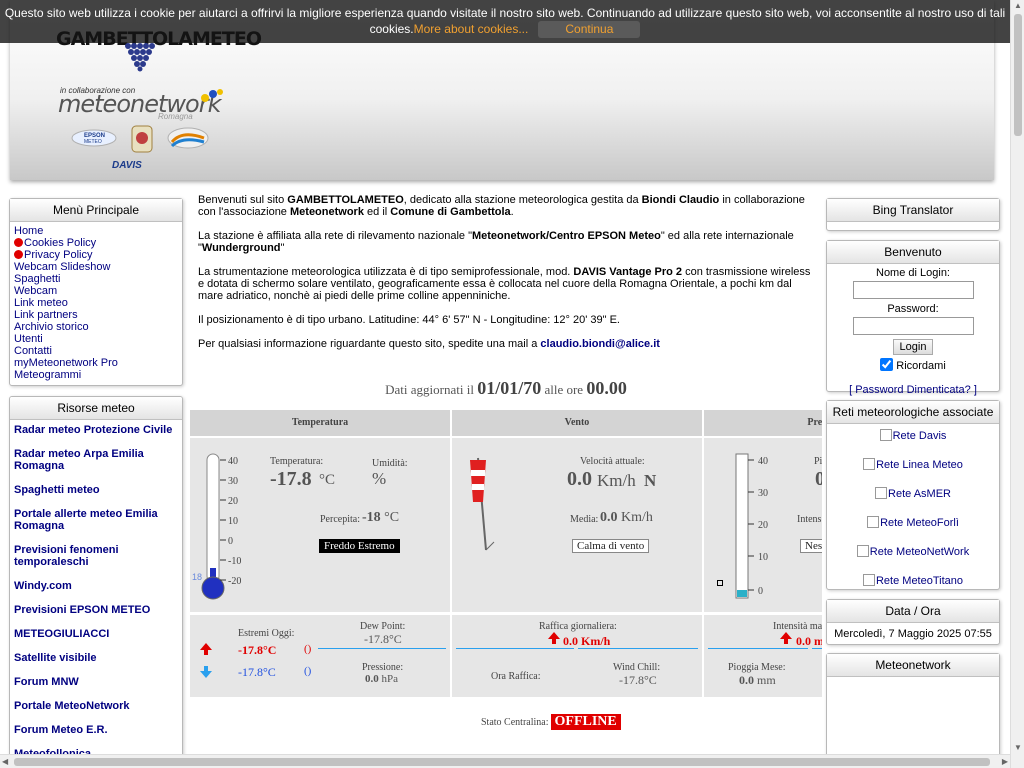 This screenshot has width=1024, height=768. What do you see at coordinates (913, 522) in the screenshot?
I see `network-link: Rete MeteoForlì` at bounding box center [913, 522].